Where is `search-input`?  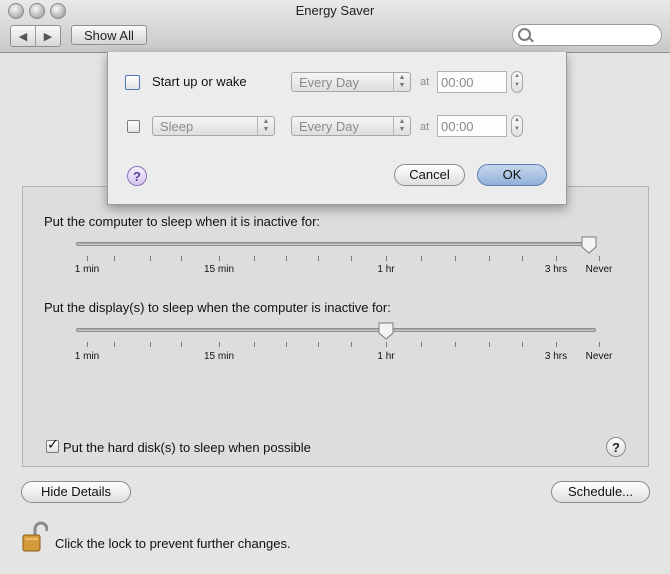 search-input is located at coordinates (596, 36).